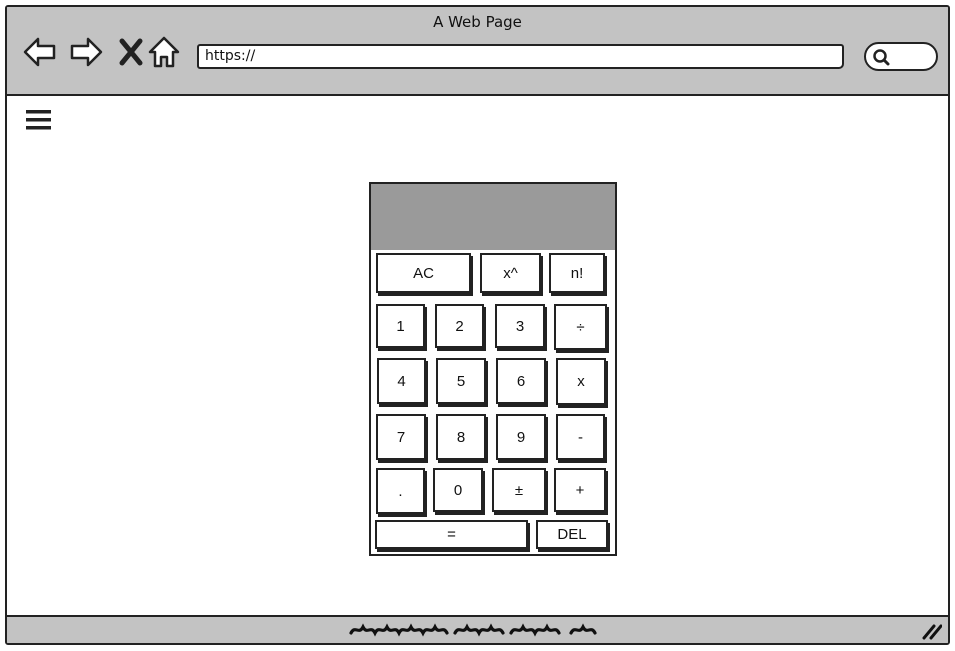 The width and height of the screenshot is (955, 651). I want to click on address-bar: https://, so click(520, 56).